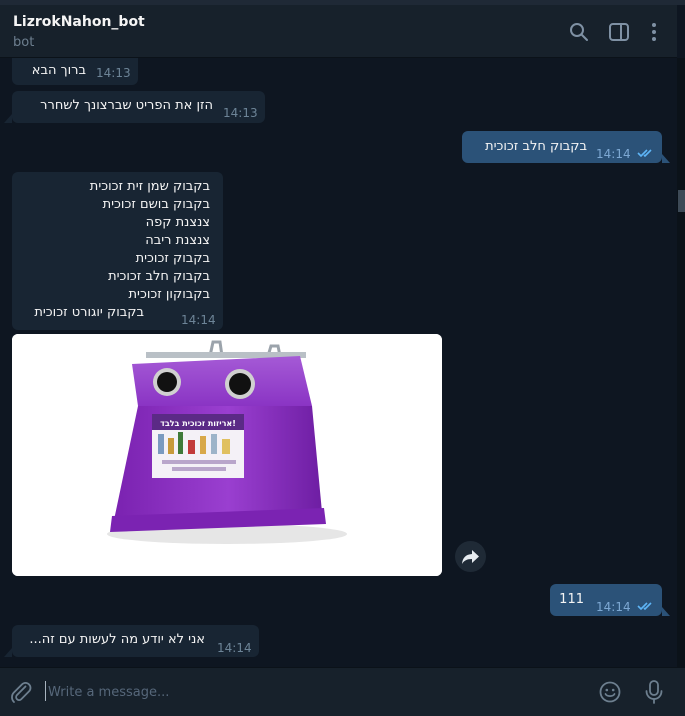 The image size is (685, 716). I want to click on message-line: בקבוק חלב זכוכית, so click(159, 276).